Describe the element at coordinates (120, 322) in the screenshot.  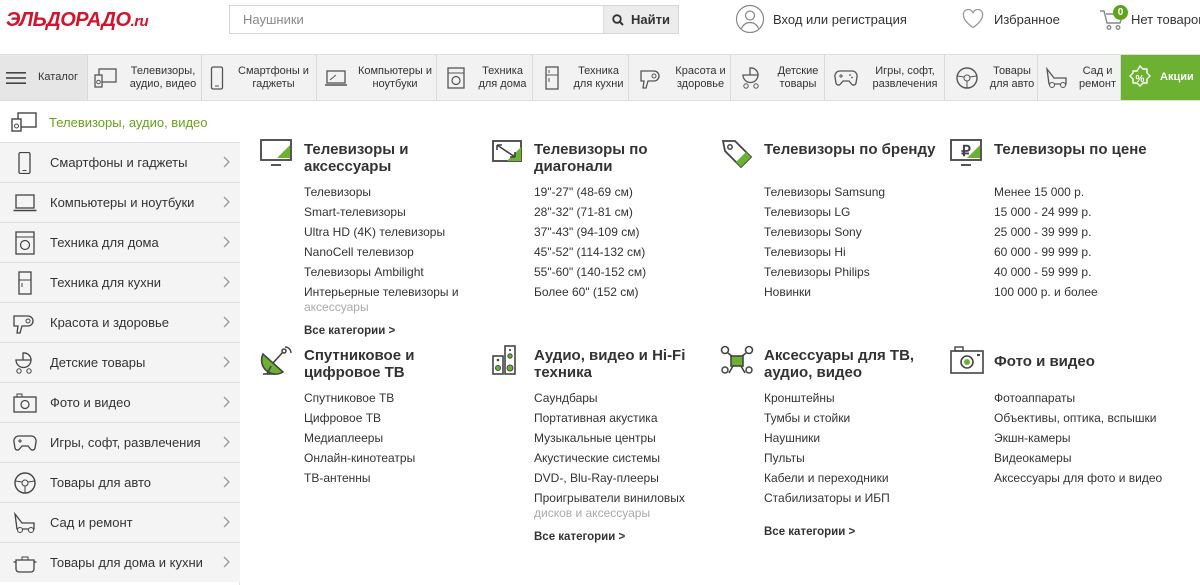
I see `sidebar-item-beauty: Красота и здоровье` at that location.